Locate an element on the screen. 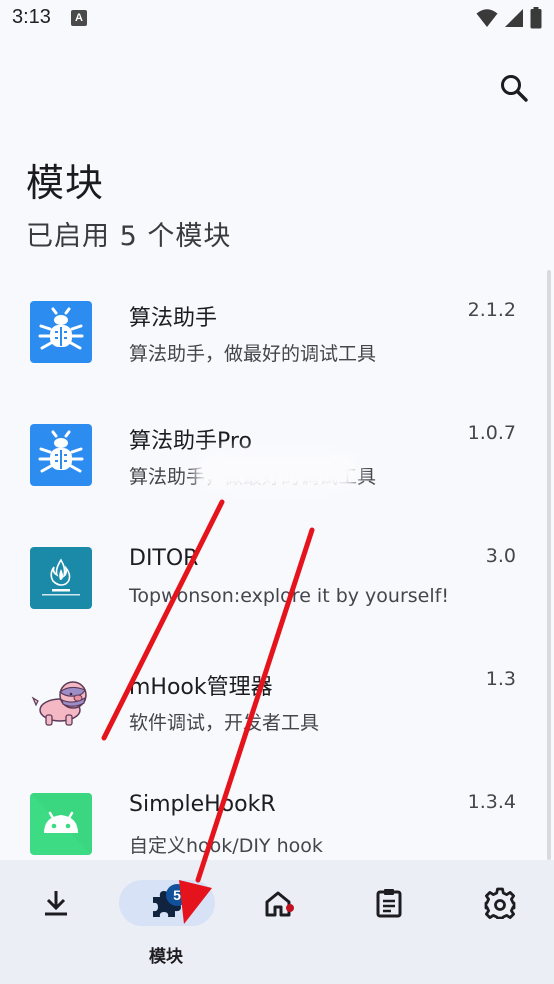  nav-item-logs is located at coordinates (388, 922).